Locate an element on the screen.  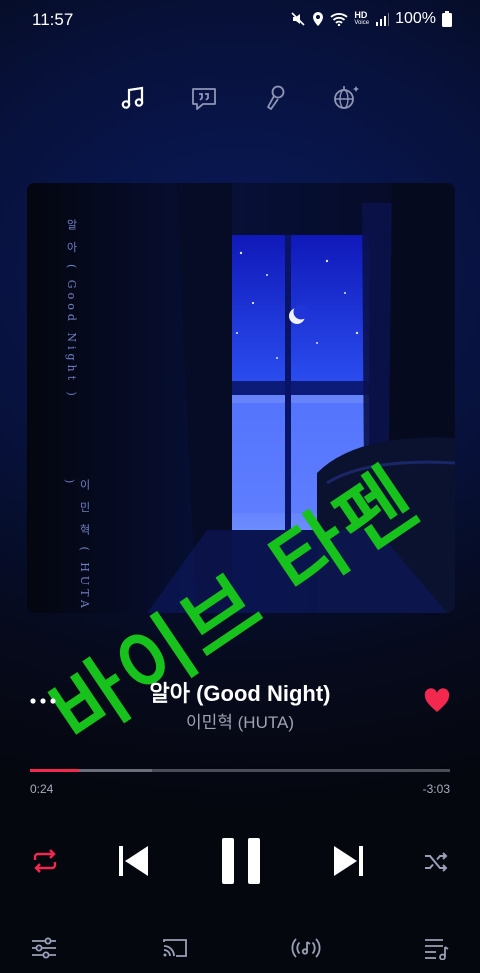
more-horizontal-icon is located at coordinates (43, 701).